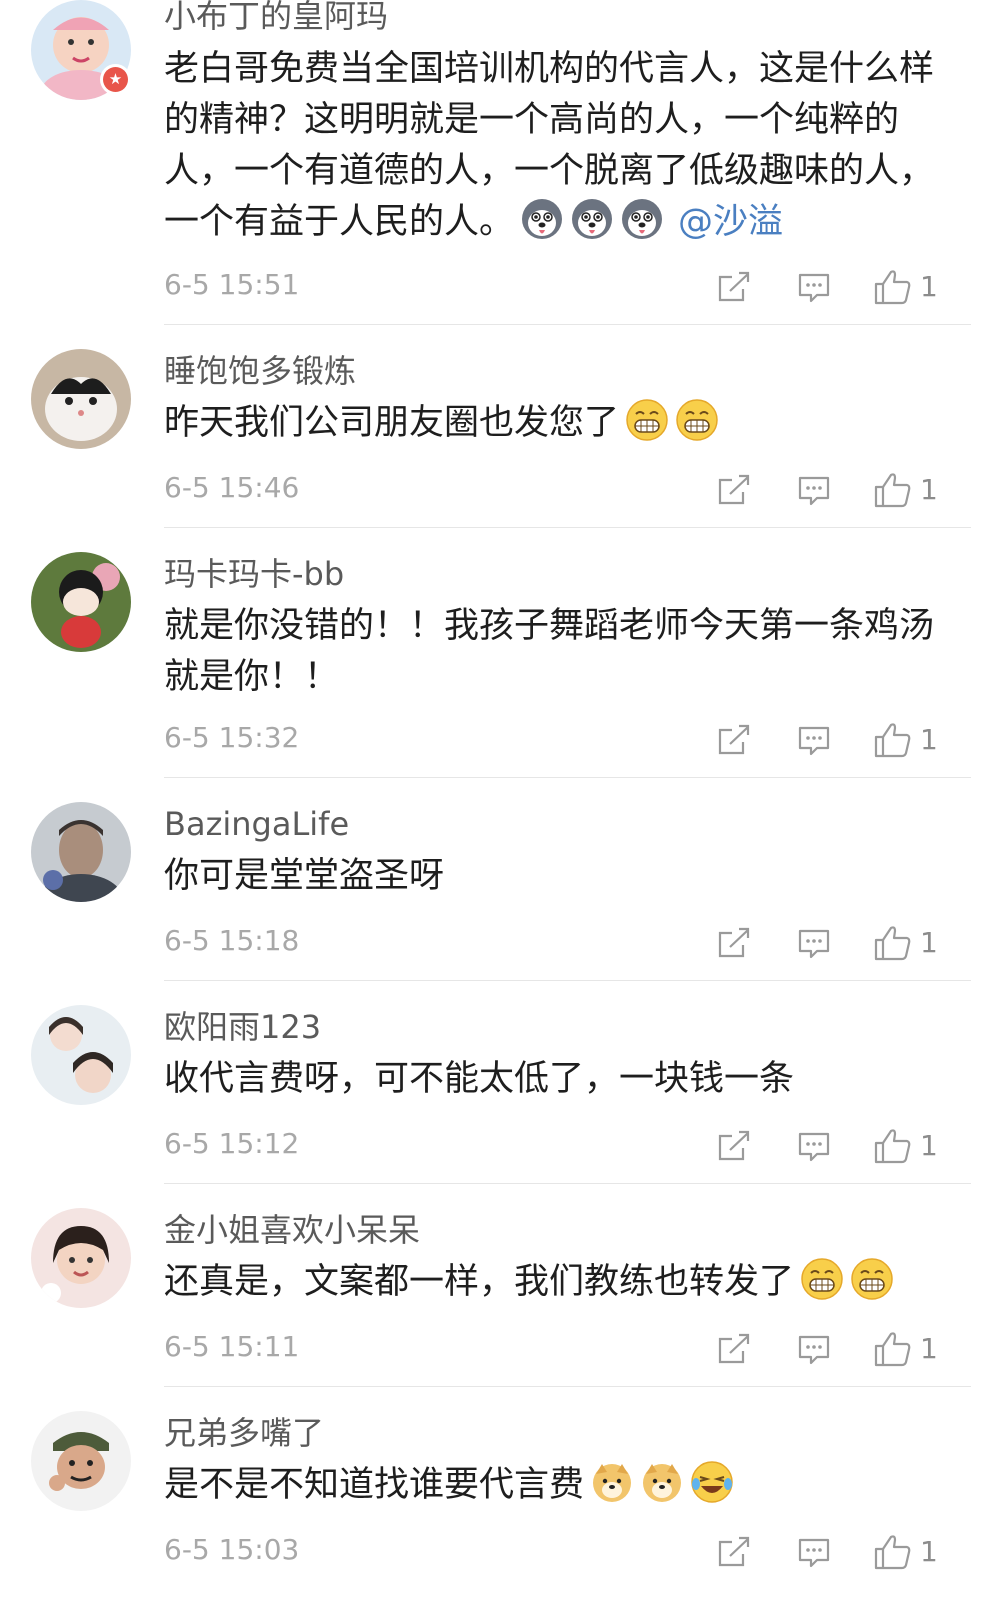 Image resolution: width=991 pixels, height=1600 pixels. I want to click on username: 玛卡玛卡-bb, so click(254, 574).